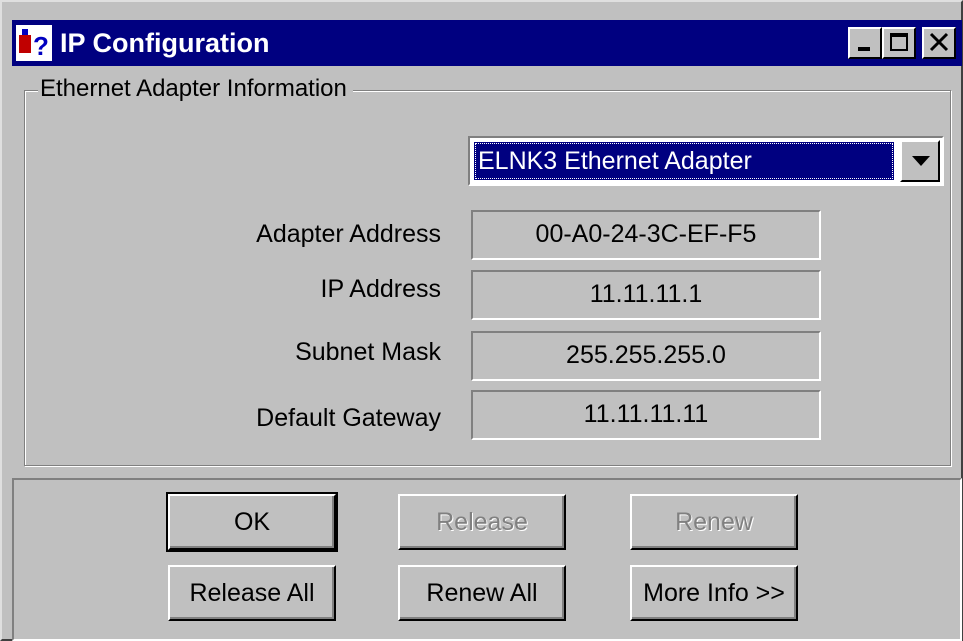  What do you see at coordinates (646, 235) in the screenshot?
I see `adapter-address-value: 00-A0-24-3C-EF-F5` at bounding box center [646, 235].